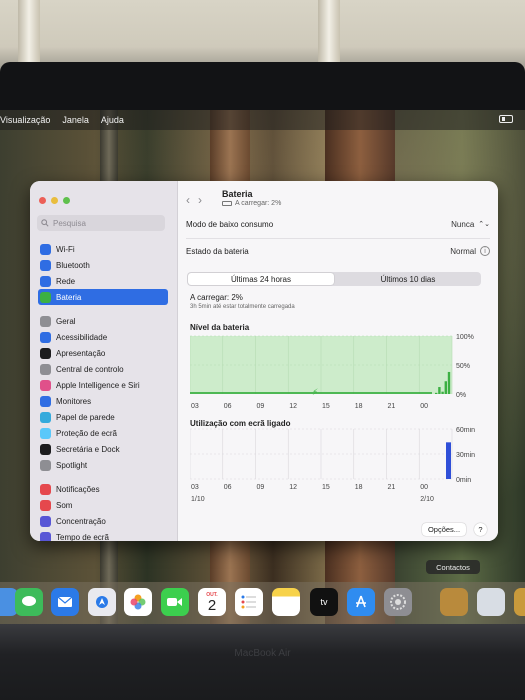  I want to click on sidebar-item-accessibility: Acessibilidade, so click(103, 337).